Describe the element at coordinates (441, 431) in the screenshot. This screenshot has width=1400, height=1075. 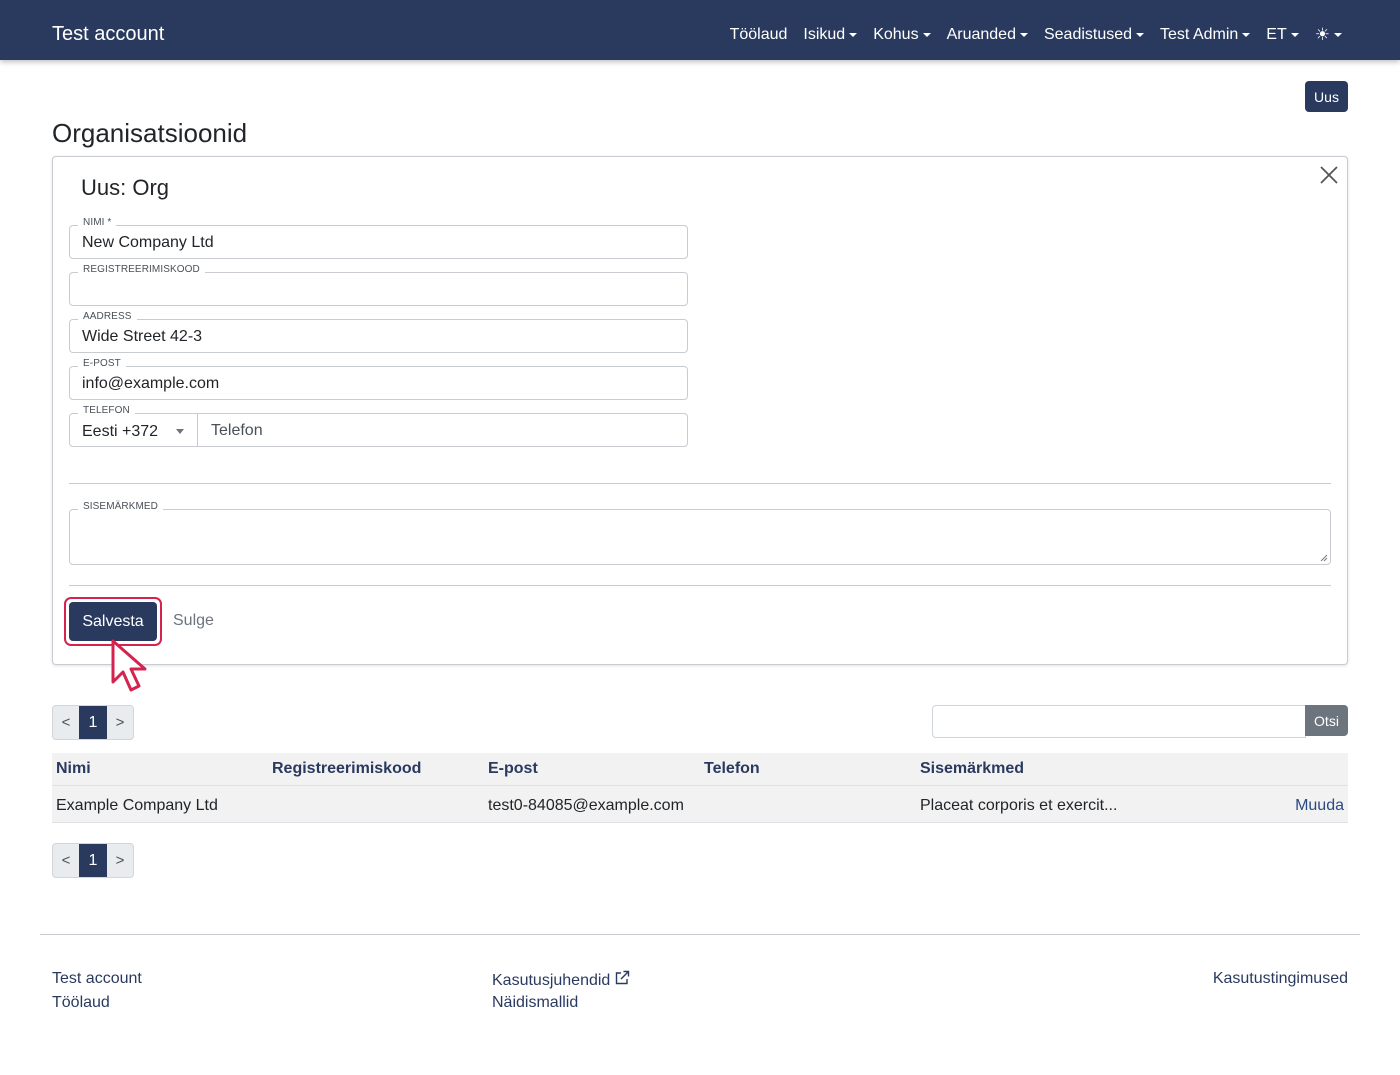
I see `phone-input` at that location.